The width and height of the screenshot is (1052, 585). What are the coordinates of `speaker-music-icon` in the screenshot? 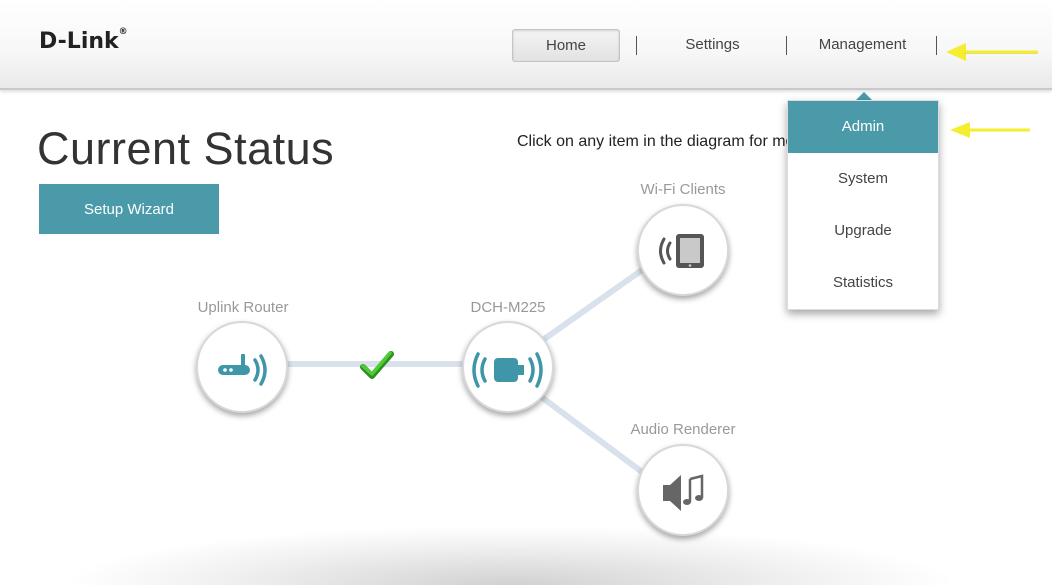 It's located at (683, 492).